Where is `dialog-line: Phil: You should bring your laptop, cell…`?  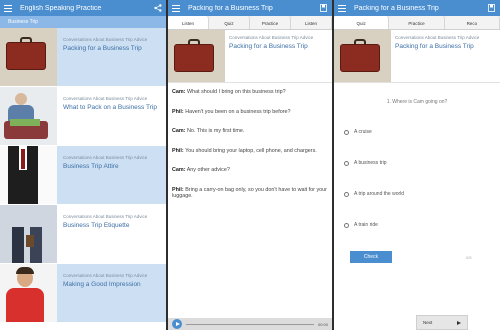
dialog-line: Phil: You should bring your laptop, cell… is located at coordinates (250, 151).